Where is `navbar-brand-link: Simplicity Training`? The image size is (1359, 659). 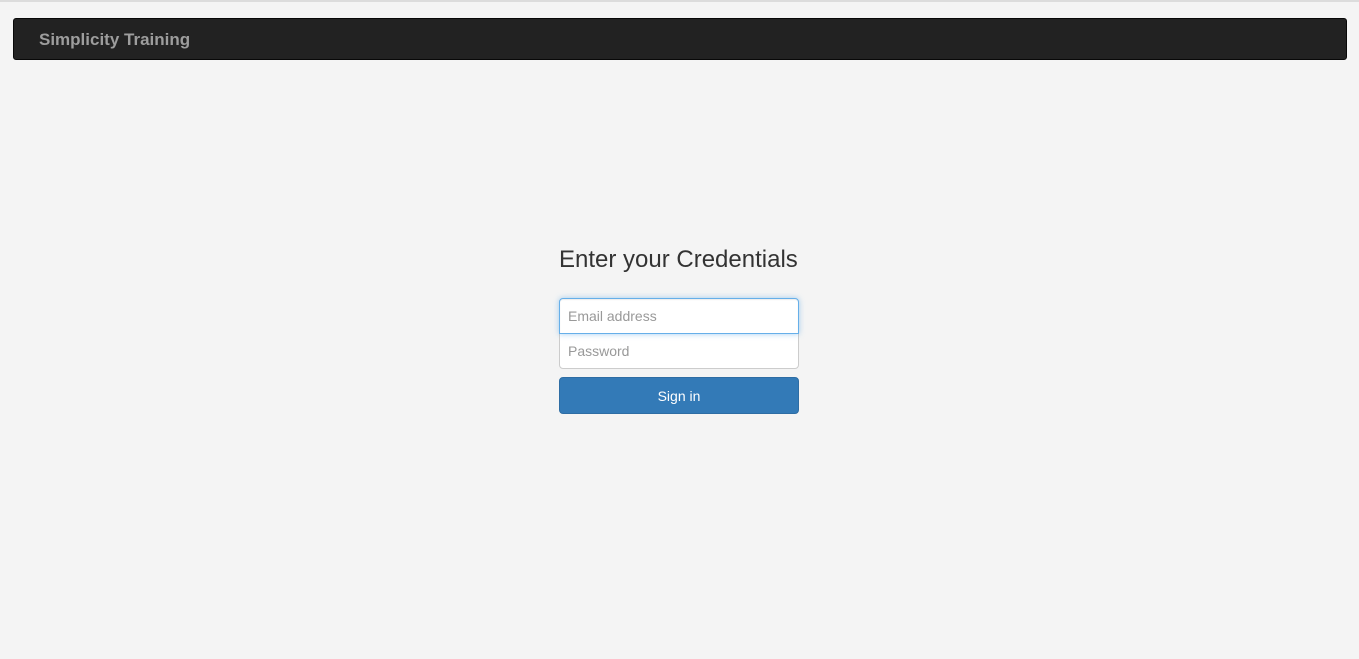 navbar-brand-link: Simplicity Training is located at coordinates (114, 40).